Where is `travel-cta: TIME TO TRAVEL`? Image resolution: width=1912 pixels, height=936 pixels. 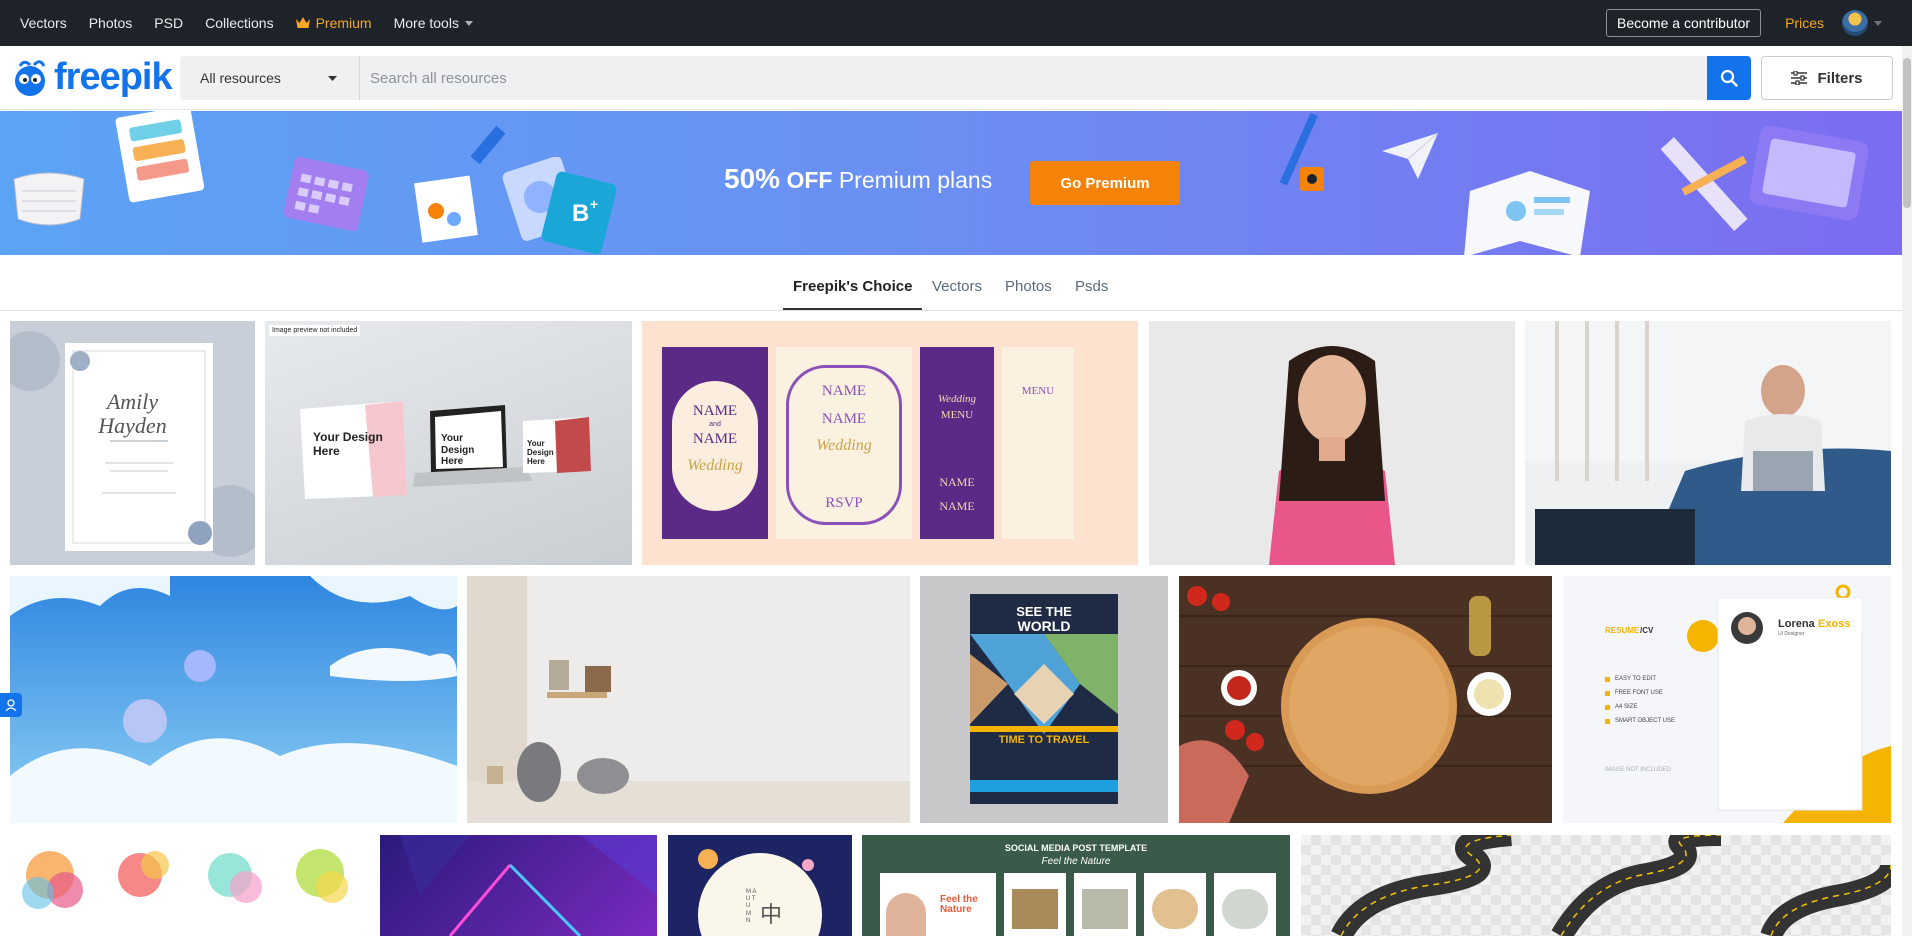
travel-cta: TIME TO TRAVEL is located at coordinates (1044, 740).